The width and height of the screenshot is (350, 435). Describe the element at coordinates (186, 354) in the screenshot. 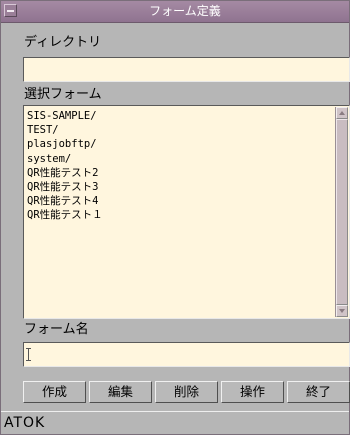

I see `form-name-field` at that location.